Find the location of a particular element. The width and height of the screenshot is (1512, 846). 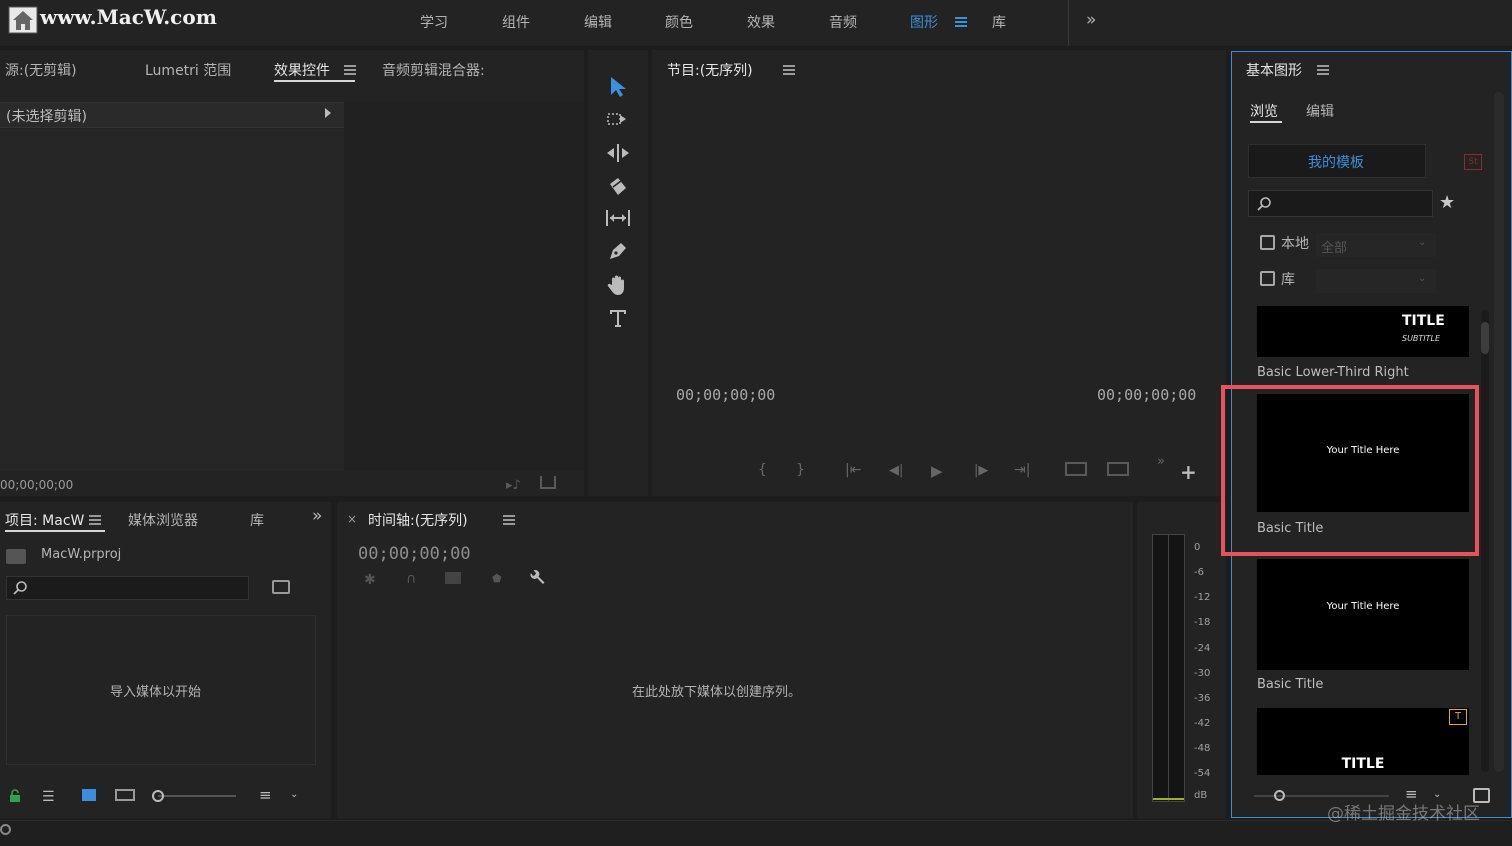

logo-text: www.MacW.com is located at coordinates (128, 17).